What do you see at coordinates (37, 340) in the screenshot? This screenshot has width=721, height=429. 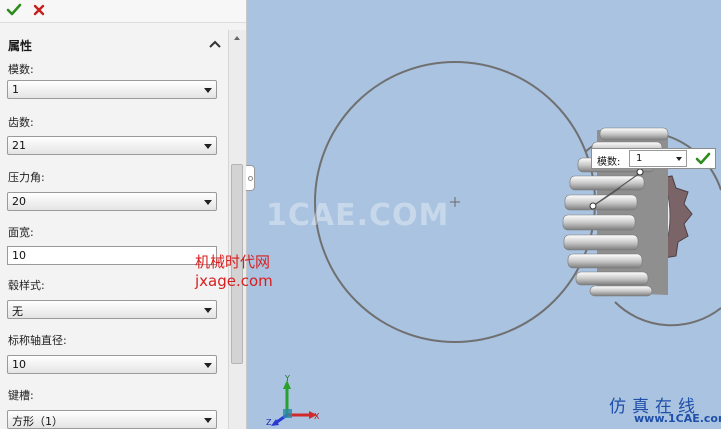 I see `shaft-diameter-label: 标称轴直径:` at bounding box center [37, 340].